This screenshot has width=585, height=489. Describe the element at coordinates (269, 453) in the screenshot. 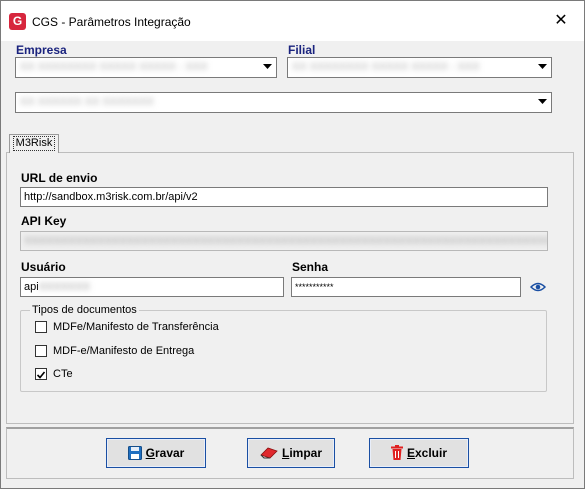

I see `eraser-icon` at that location.